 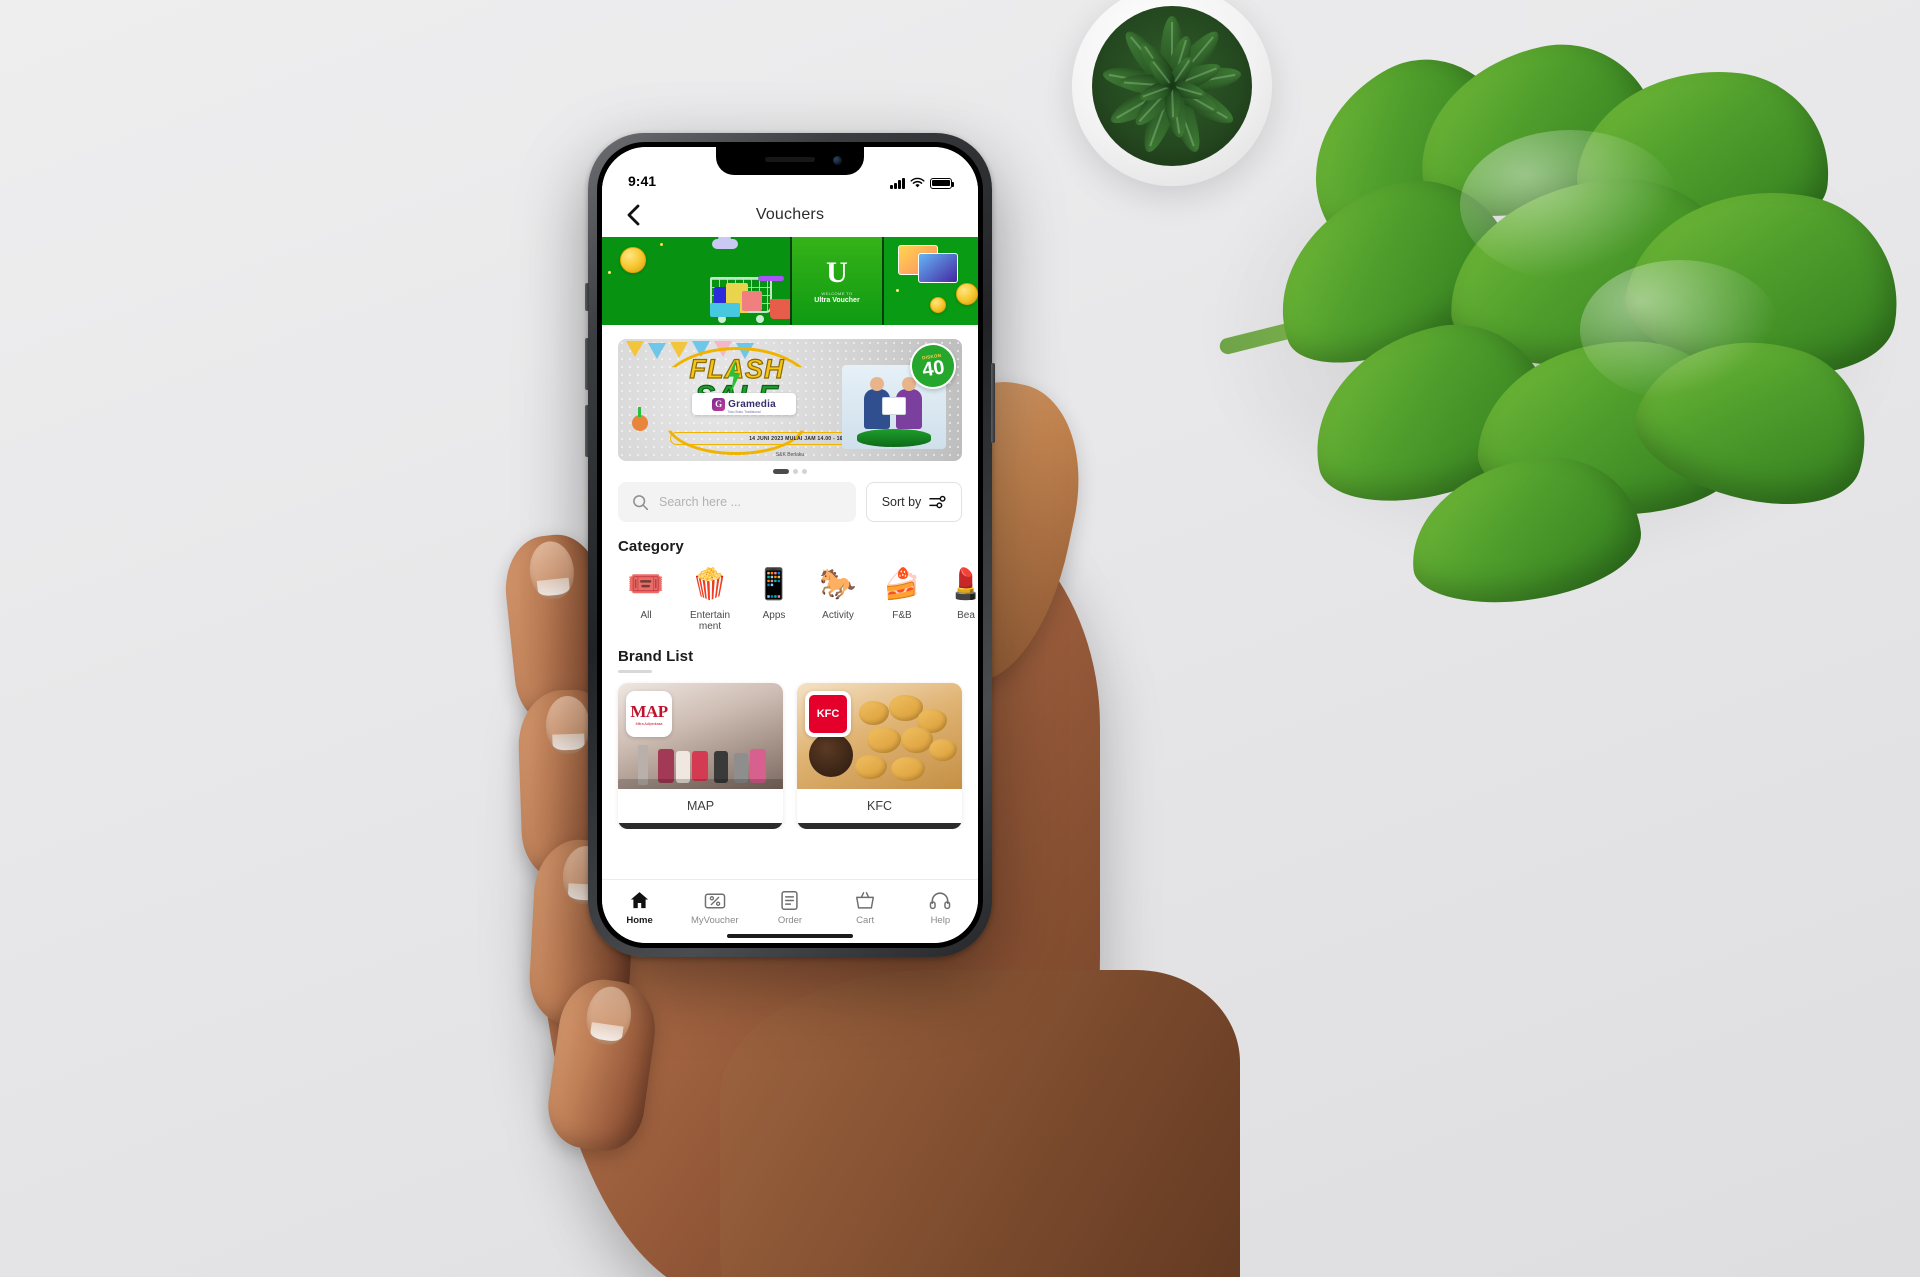 I want to click on tab-label: Cart, so click(x=865, y=920).